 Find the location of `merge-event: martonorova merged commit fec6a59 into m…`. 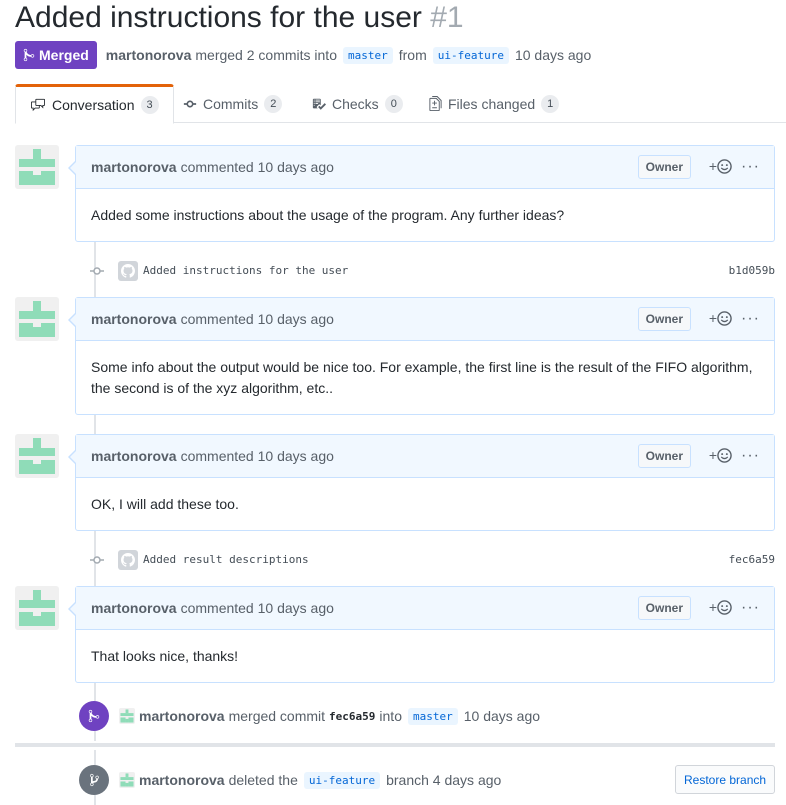

merge-event: martonorova merged commit fec6a59 into m… is located at coordinates (309, 716).